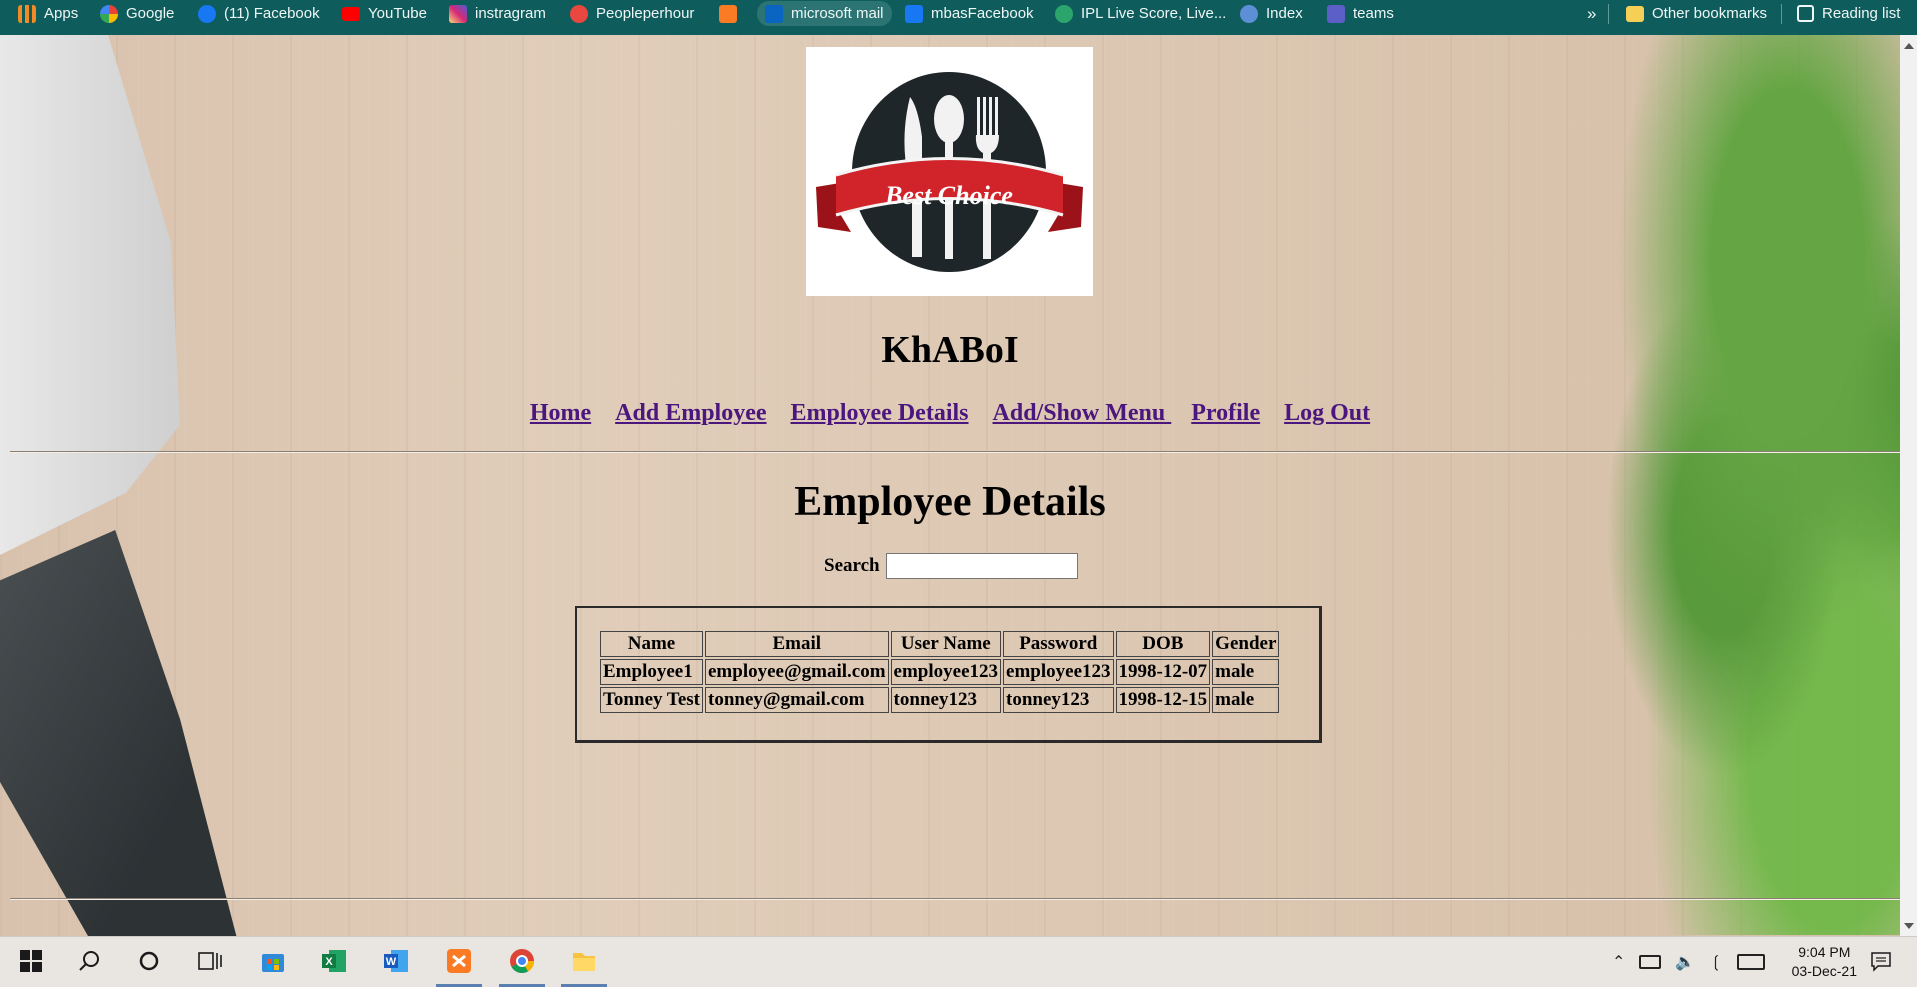 This screenshot has width=1917, height=987. What do you see at coordinates (1608, 14) in the screenshot?
I see `bookmarks-divider` at bounding box center [1608, 14].